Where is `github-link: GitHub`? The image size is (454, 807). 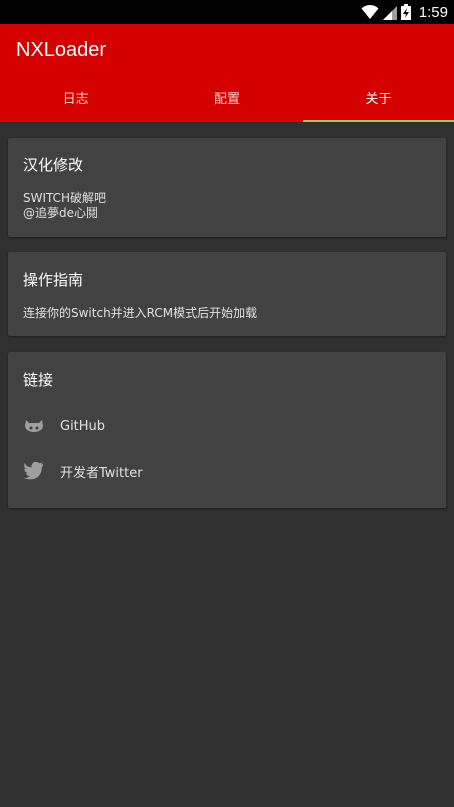
github-link: GitHub is located at coordinates (227, 426).